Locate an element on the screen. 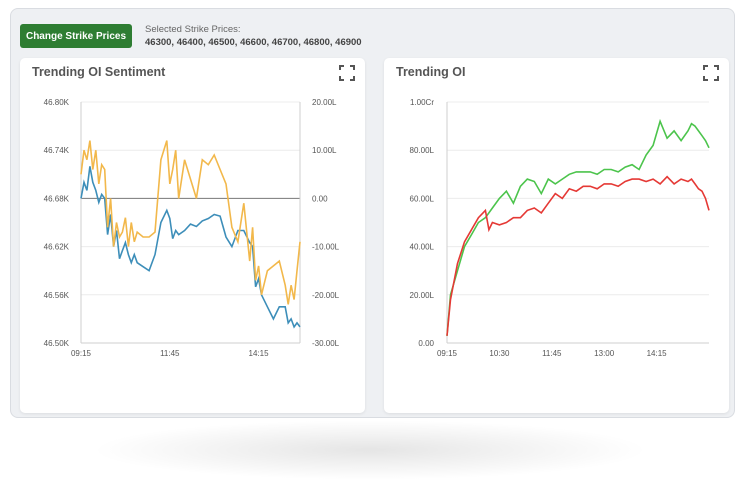  card-shadow is located at coordinates (370, 450).